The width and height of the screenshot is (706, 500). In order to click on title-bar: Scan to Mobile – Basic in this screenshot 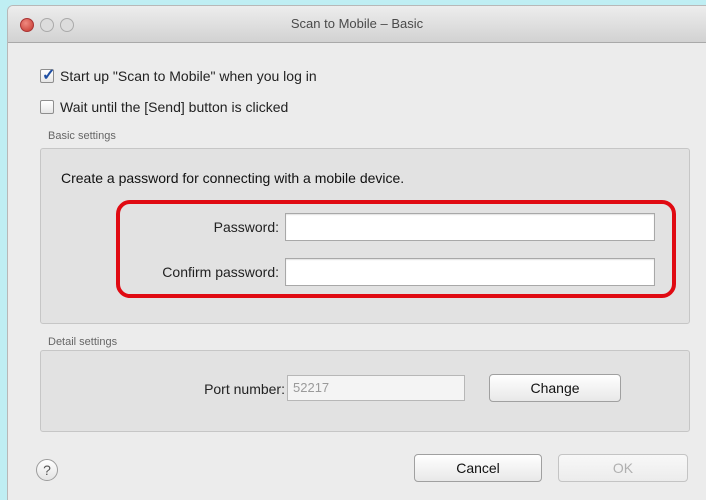, I will do `click(357, 24)`.